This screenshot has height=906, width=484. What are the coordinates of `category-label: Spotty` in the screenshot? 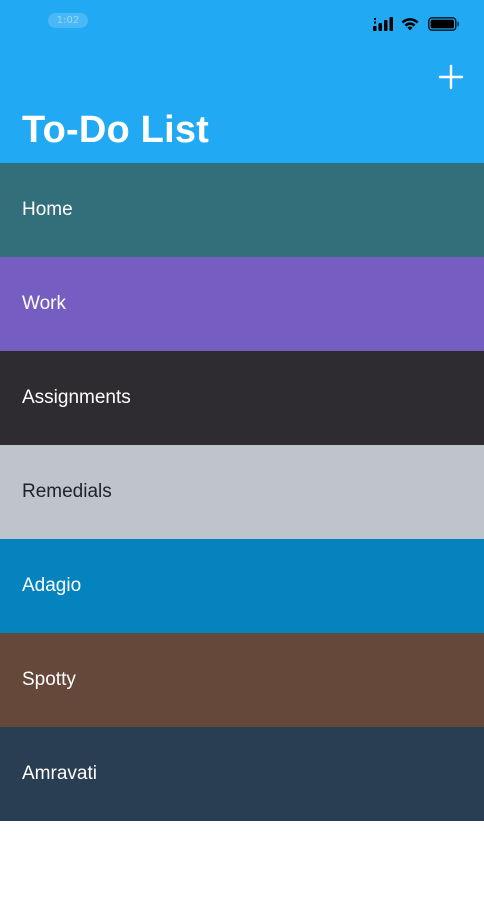 It's located at (49, 679).